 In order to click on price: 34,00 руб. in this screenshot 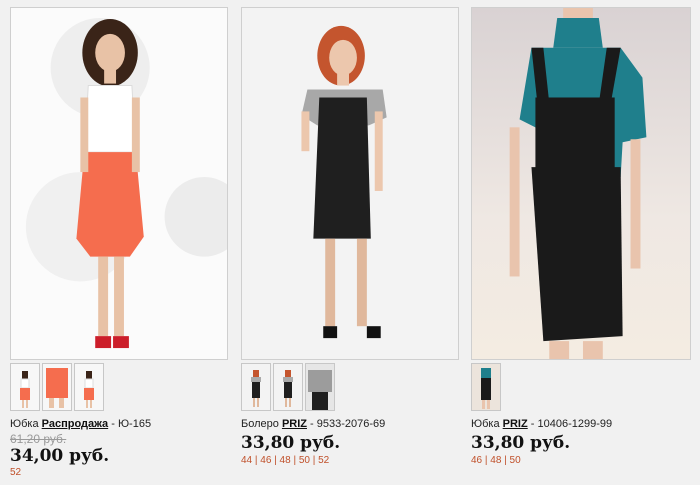, I will do `click(60, 456)`.